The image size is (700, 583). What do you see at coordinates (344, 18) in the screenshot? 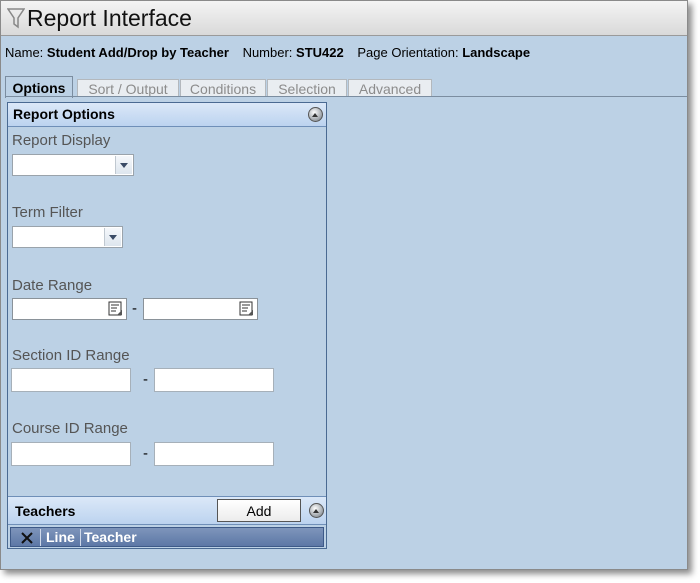
I see `title-bar: Report Interface` at bounding box center [344, 18].